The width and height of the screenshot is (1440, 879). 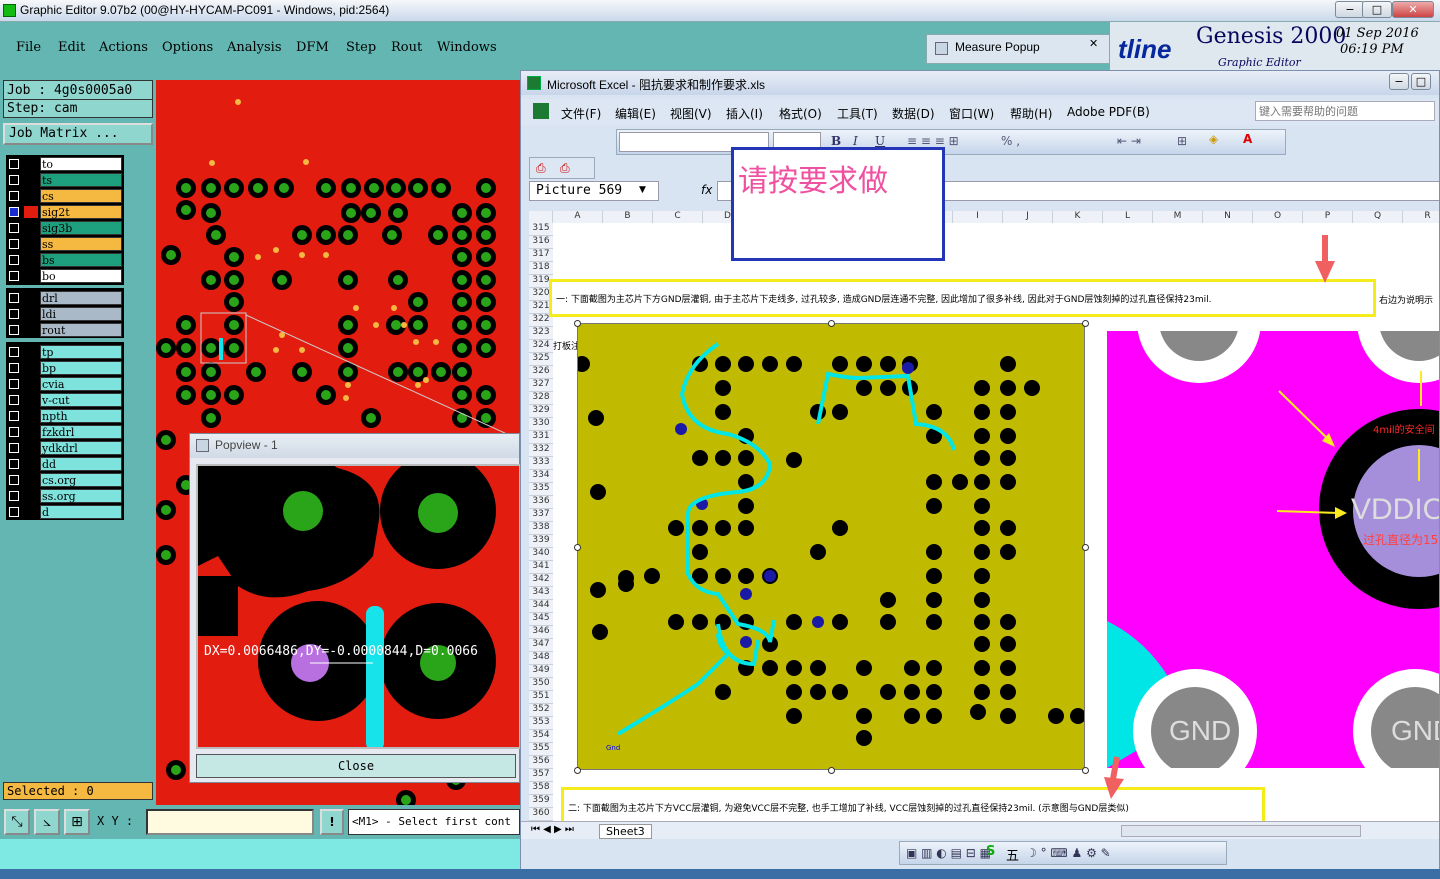 What do you see at coordinates (71, 47) in the screenshot?
I see `menu-edit: Edit` at bounding box center [71, 47].